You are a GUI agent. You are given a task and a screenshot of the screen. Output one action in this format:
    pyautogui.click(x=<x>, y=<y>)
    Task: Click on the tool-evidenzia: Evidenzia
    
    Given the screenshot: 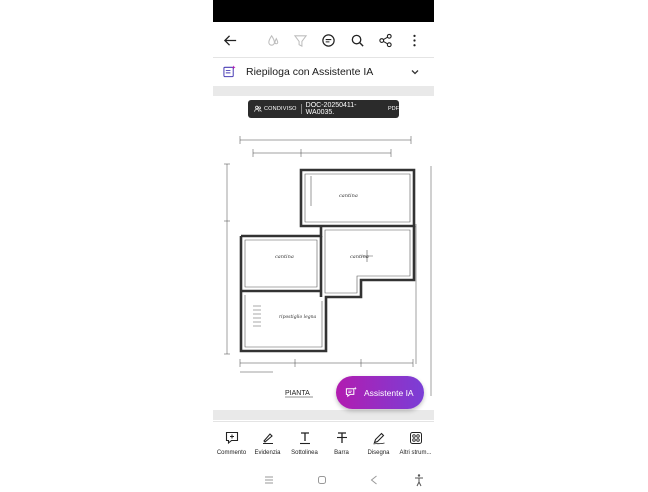 What is the action you would take?
    pyautogui.click(x=267, y=446)
    